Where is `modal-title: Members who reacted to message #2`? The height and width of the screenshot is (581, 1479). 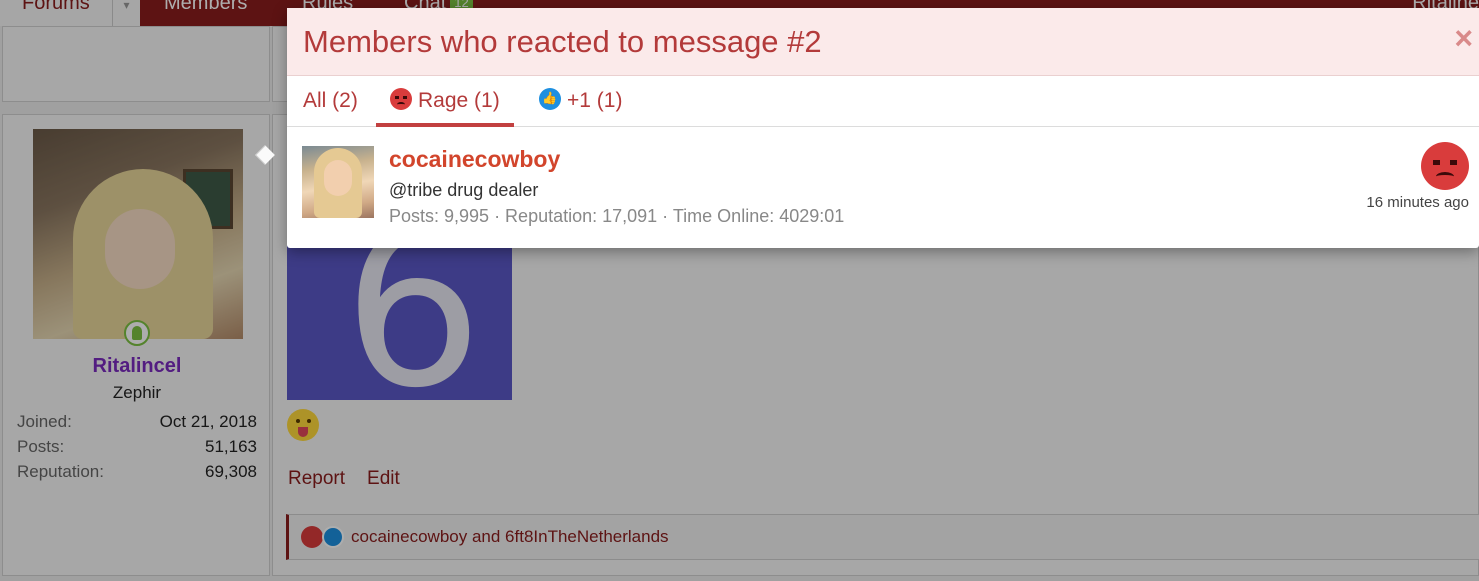 modal-title: Members who reacted to message #2 is located at coordinates (562, 41).